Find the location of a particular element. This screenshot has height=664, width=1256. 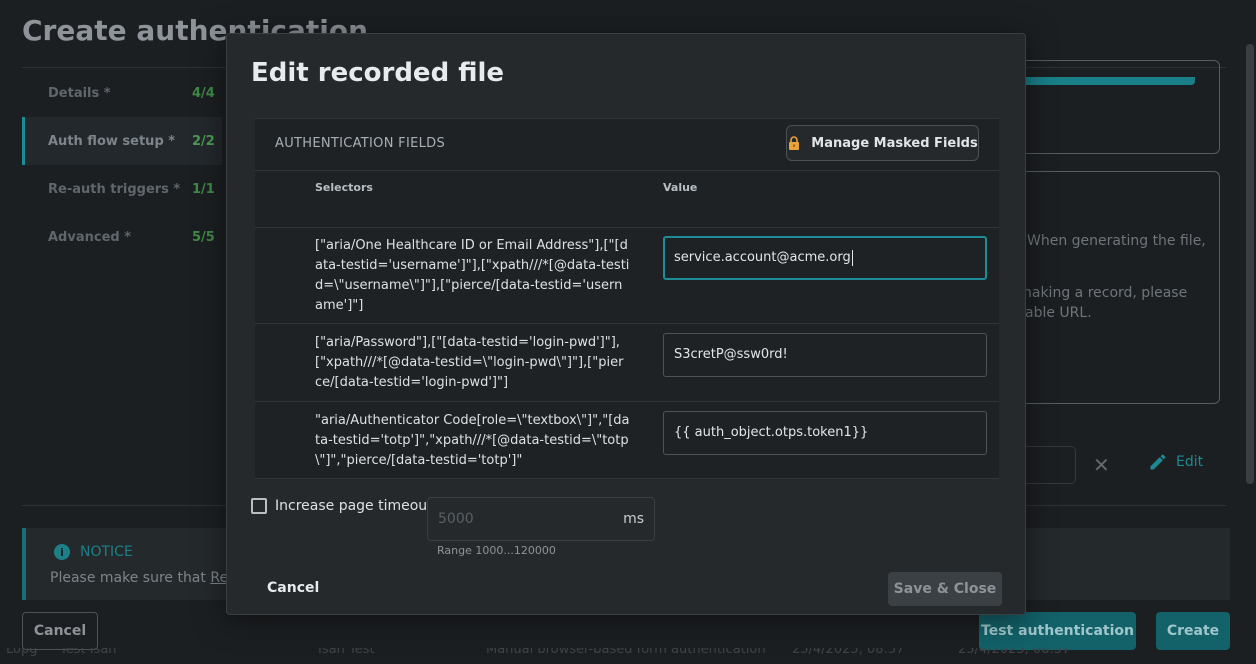

card-text: able URL. is located at coordinates (1058, 313).